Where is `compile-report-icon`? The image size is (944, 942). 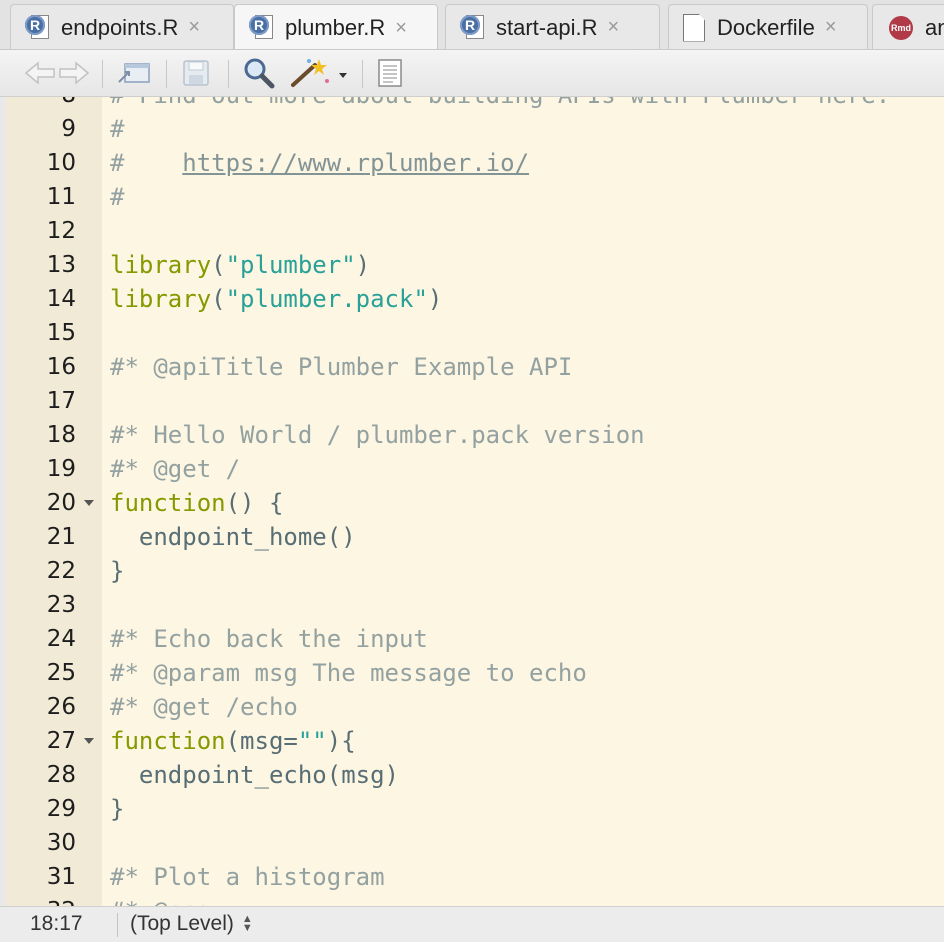 compile-report-icon is located at coordinates (390, 73).